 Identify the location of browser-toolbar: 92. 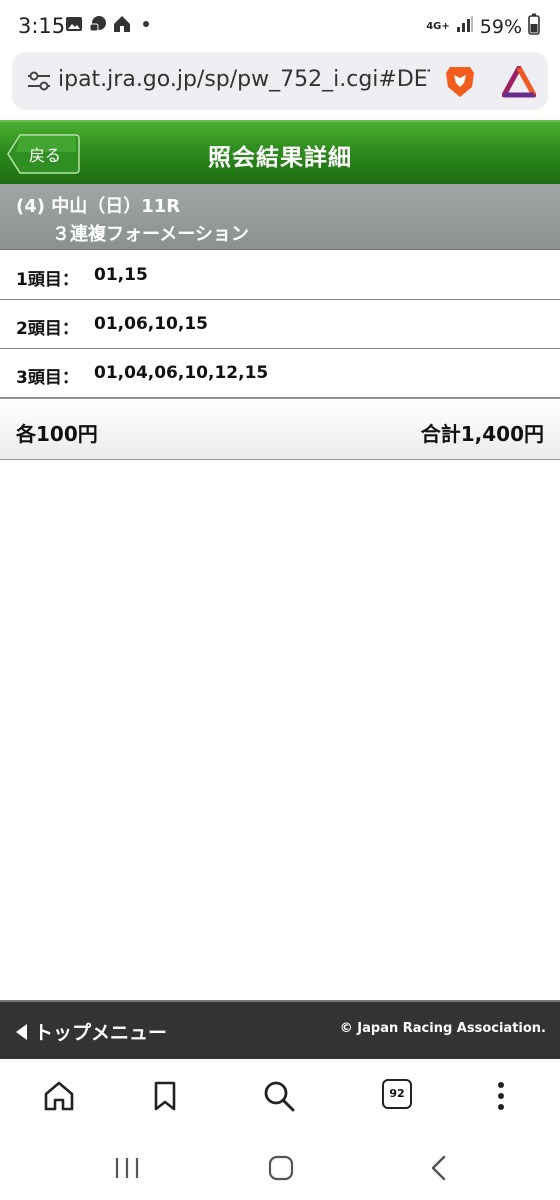
(280, 1097).